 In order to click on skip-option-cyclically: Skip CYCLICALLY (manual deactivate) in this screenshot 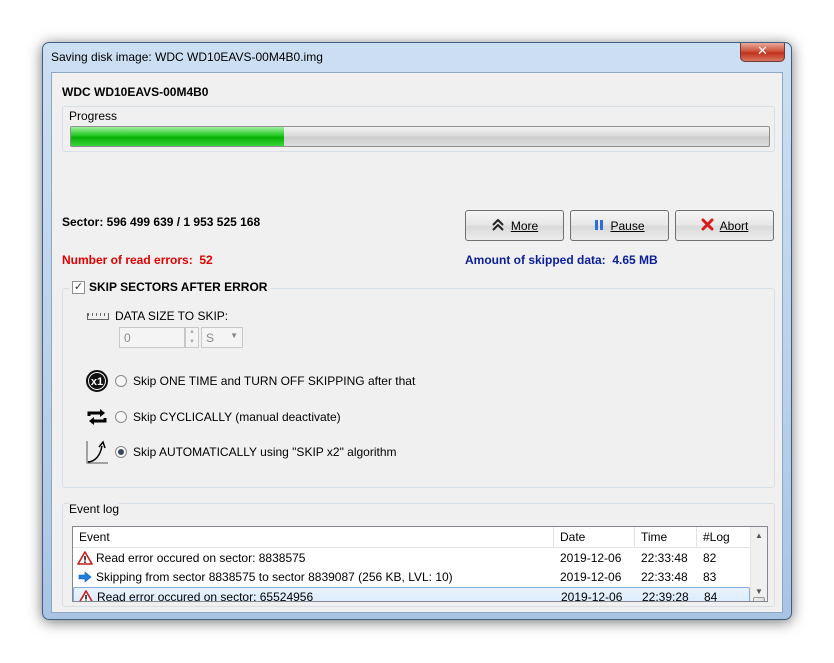, I will do `click(213, 417)`.